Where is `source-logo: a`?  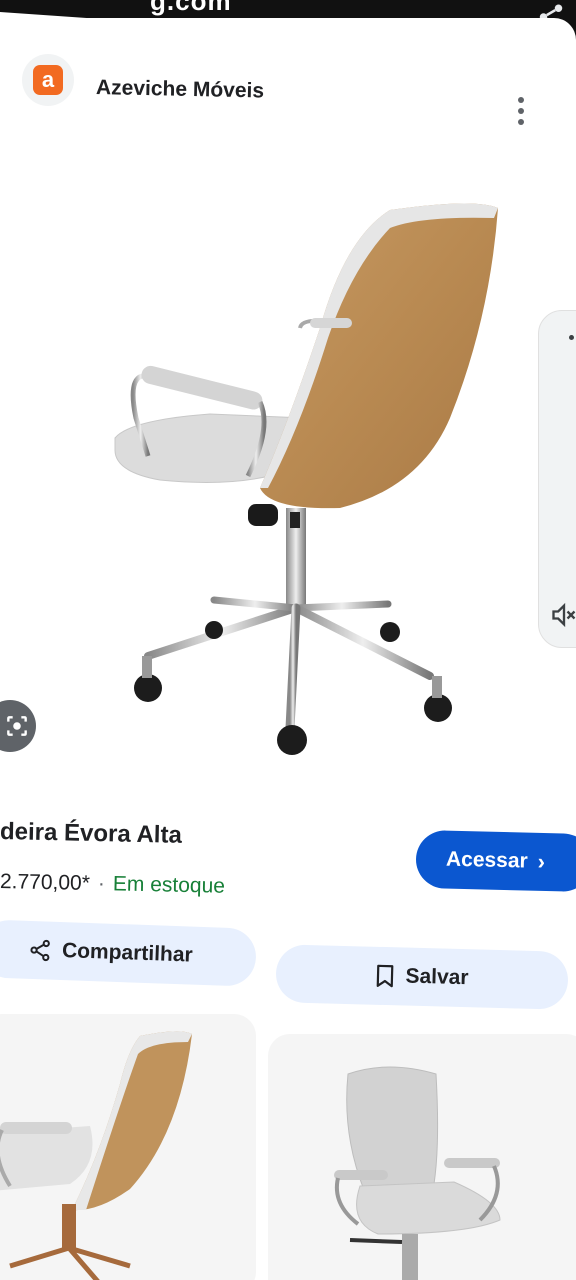 source-logo: a is located at coordinates (48, 80).